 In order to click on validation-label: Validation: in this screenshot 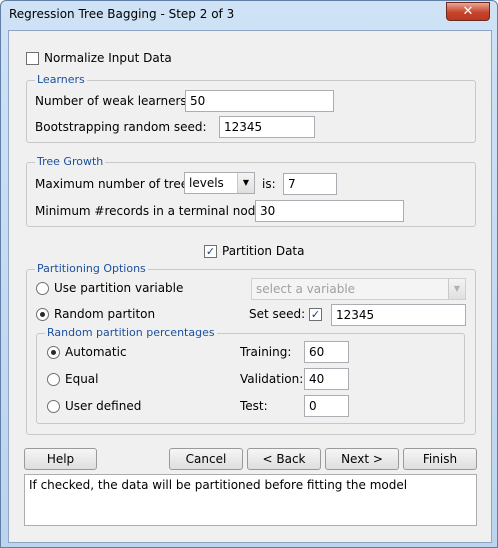, I will do `click(272, 379)`.